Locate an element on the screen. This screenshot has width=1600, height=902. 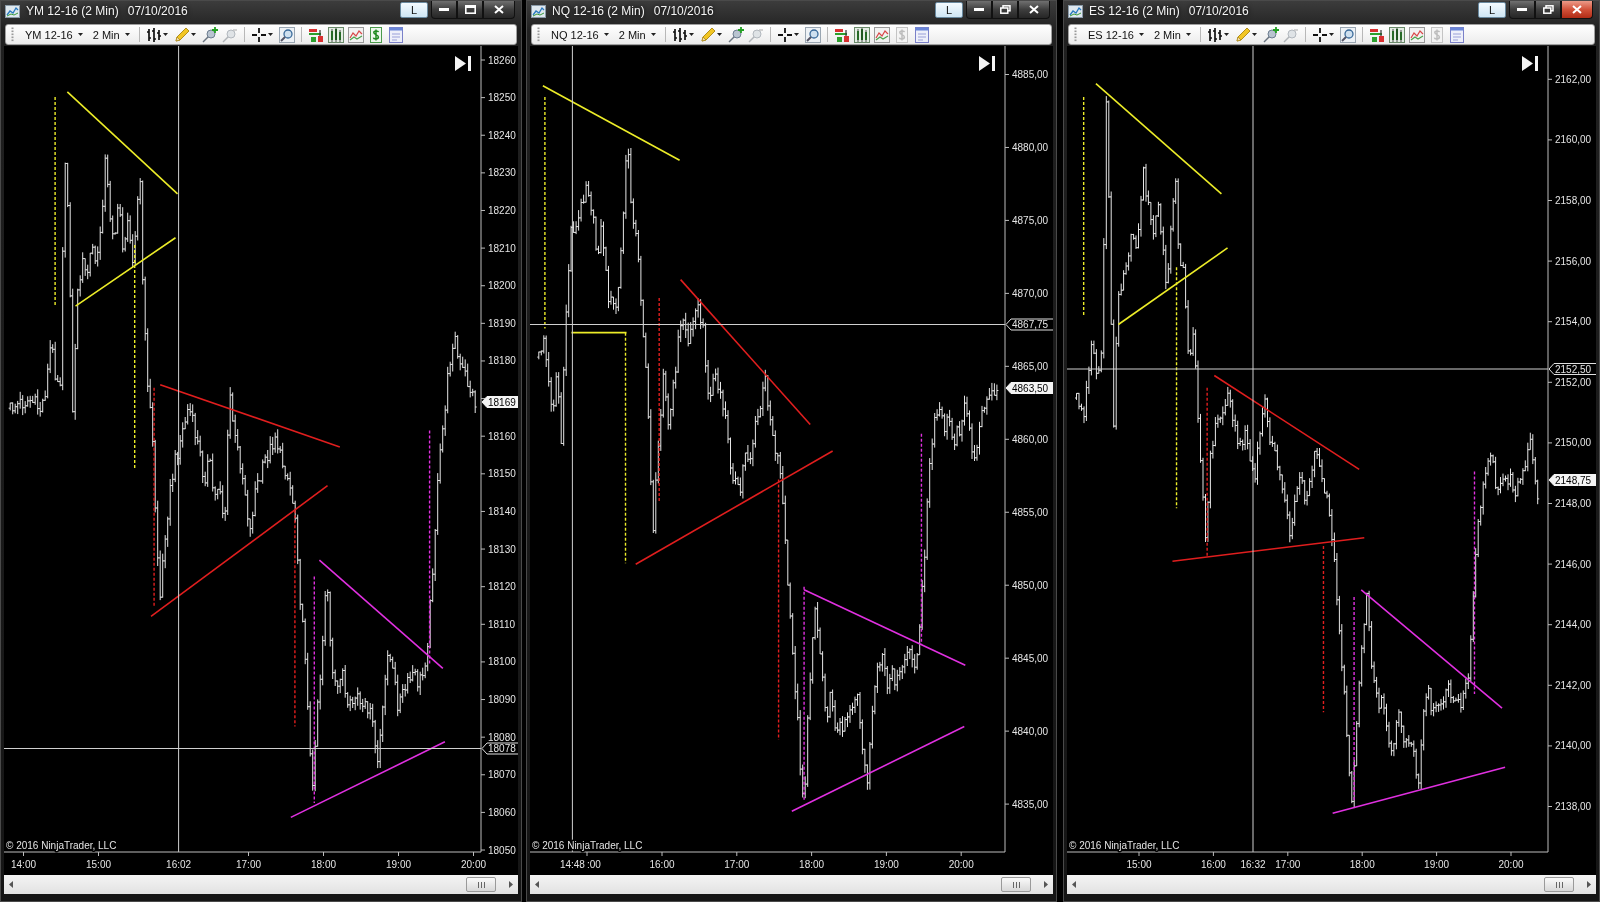
time-label: 18:00 is located at coordinates (812, 864).